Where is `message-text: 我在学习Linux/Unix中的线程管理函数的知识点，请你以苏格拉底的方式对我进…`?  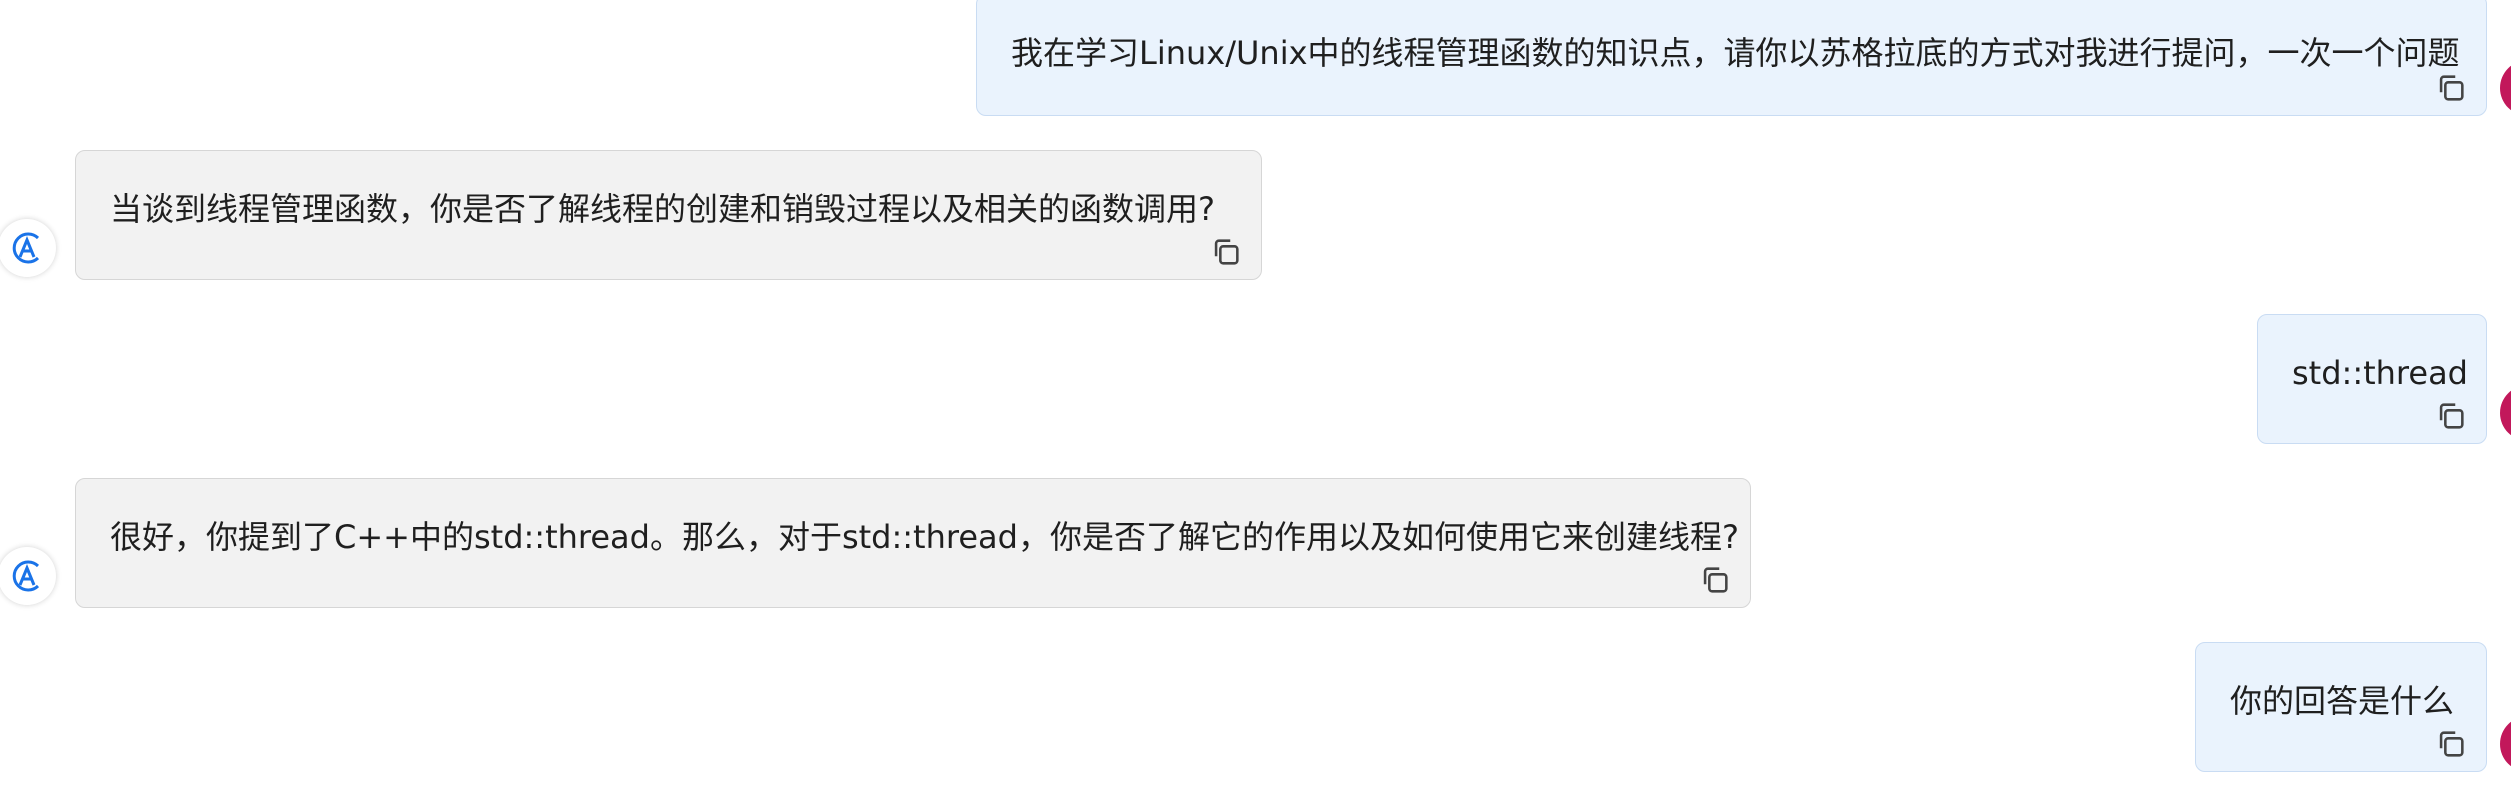
message-text: 我在学习Linux/Unix中的线程管理函数的知识点，请你以苏格拉底的方式对我进… is located at coordinates (1735, 53).